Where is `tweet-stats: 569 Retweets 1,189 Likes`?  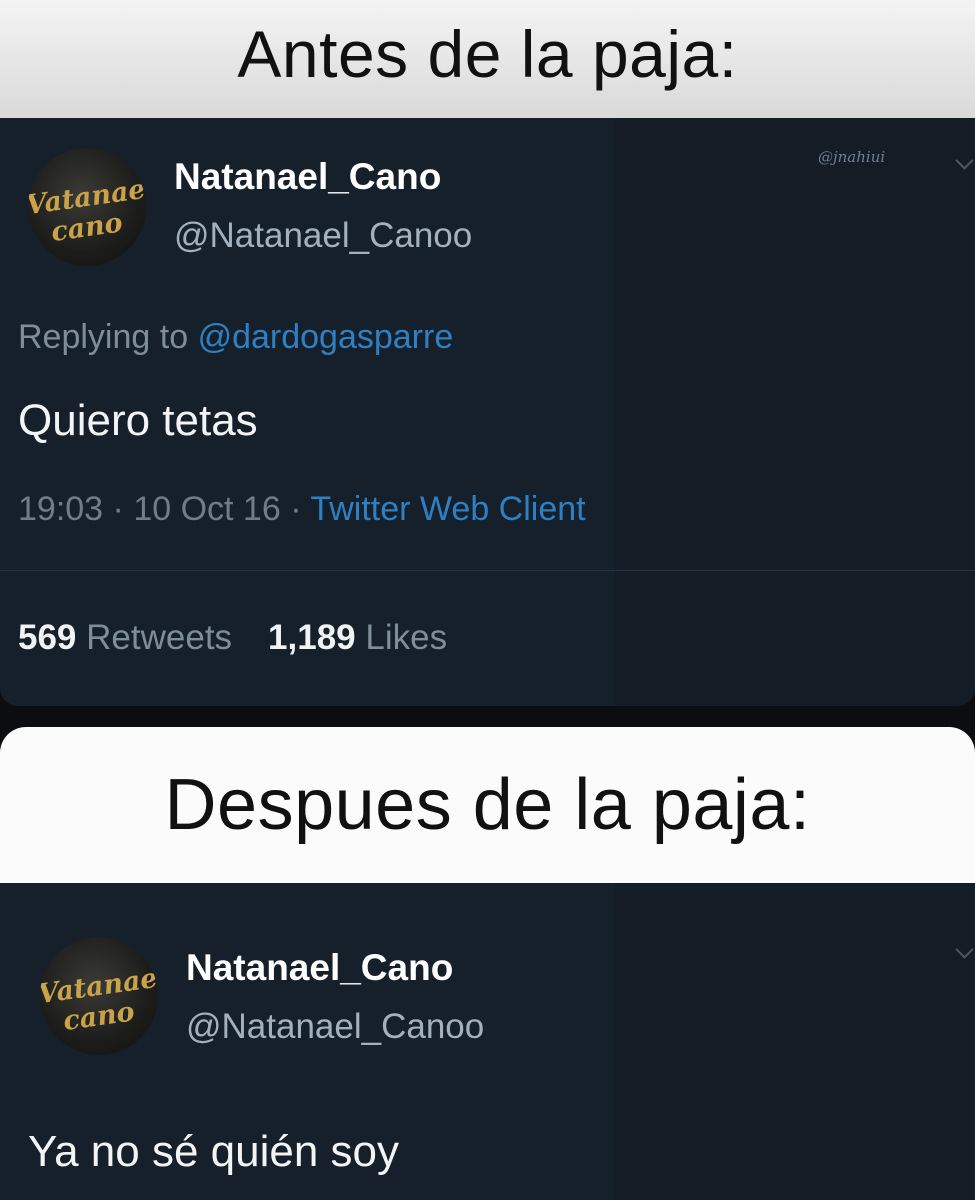
tweet-stats: 569 Retweets 1,189 Likes is located at coordinates (232, 638).